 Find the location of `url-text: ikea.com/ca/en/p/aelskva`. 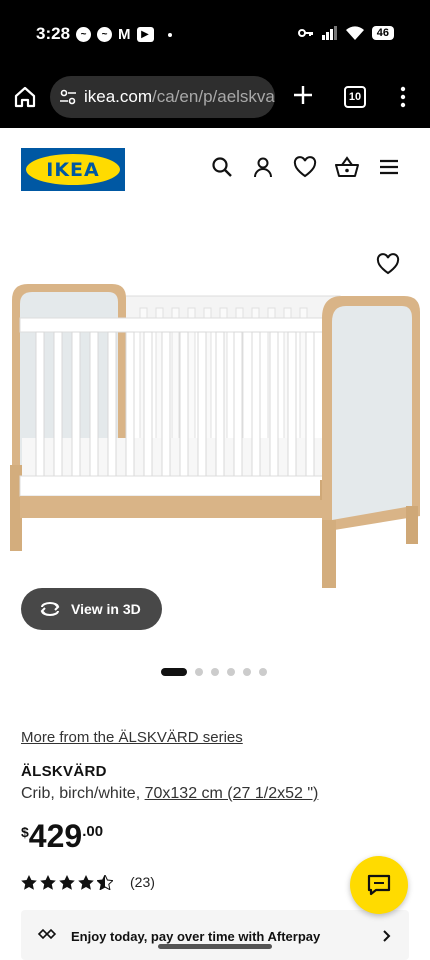

url-text: ikea.com/ca/en/p/aelskva is located at coordinates (179, 97).